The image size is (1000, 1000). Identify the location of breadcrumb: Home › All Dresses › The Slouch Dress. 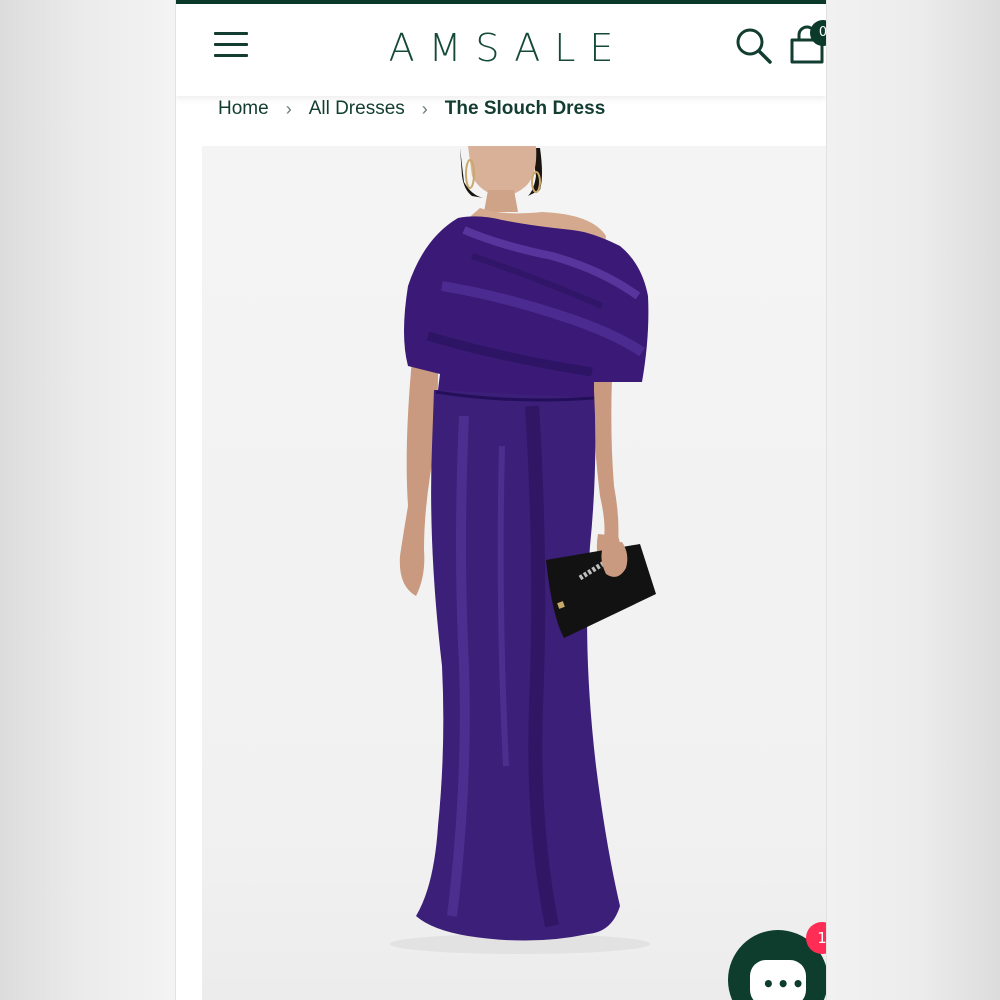
(411, 109).